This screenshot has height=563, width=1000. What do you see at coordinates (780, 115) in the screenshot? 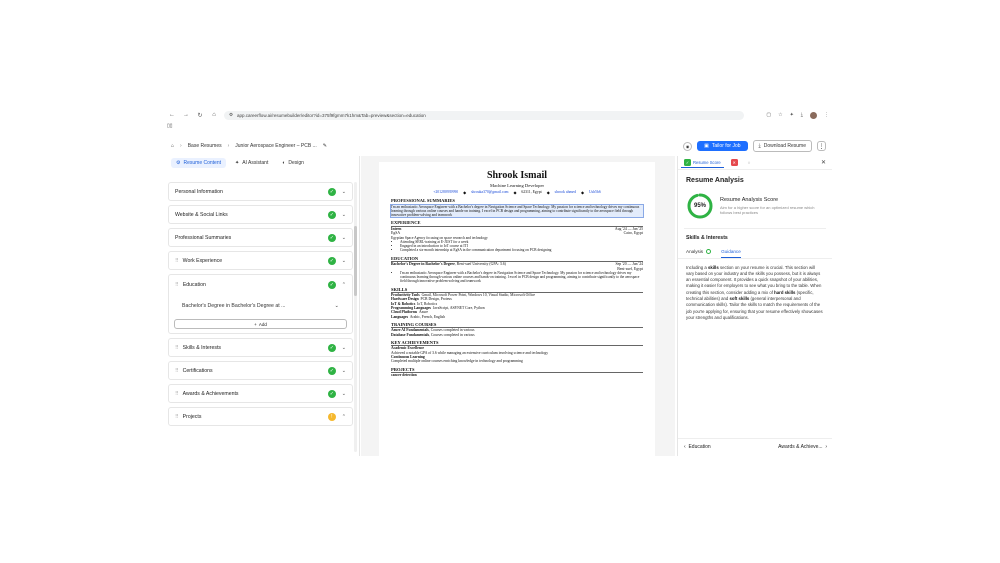
I see `bookmark-star-icon: ☆` at bounding box center [780, 115].